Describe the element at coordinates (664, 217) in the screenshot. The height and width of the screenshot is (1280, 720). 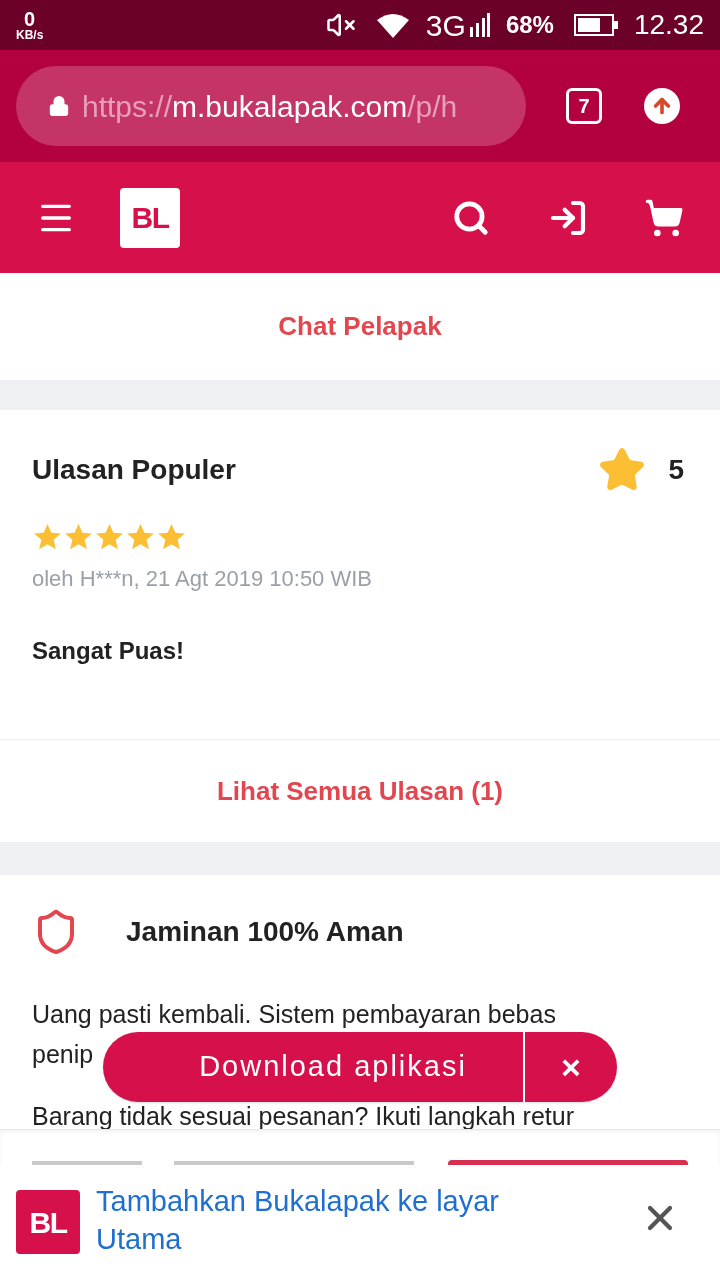
I see `cart-icon` at that location.